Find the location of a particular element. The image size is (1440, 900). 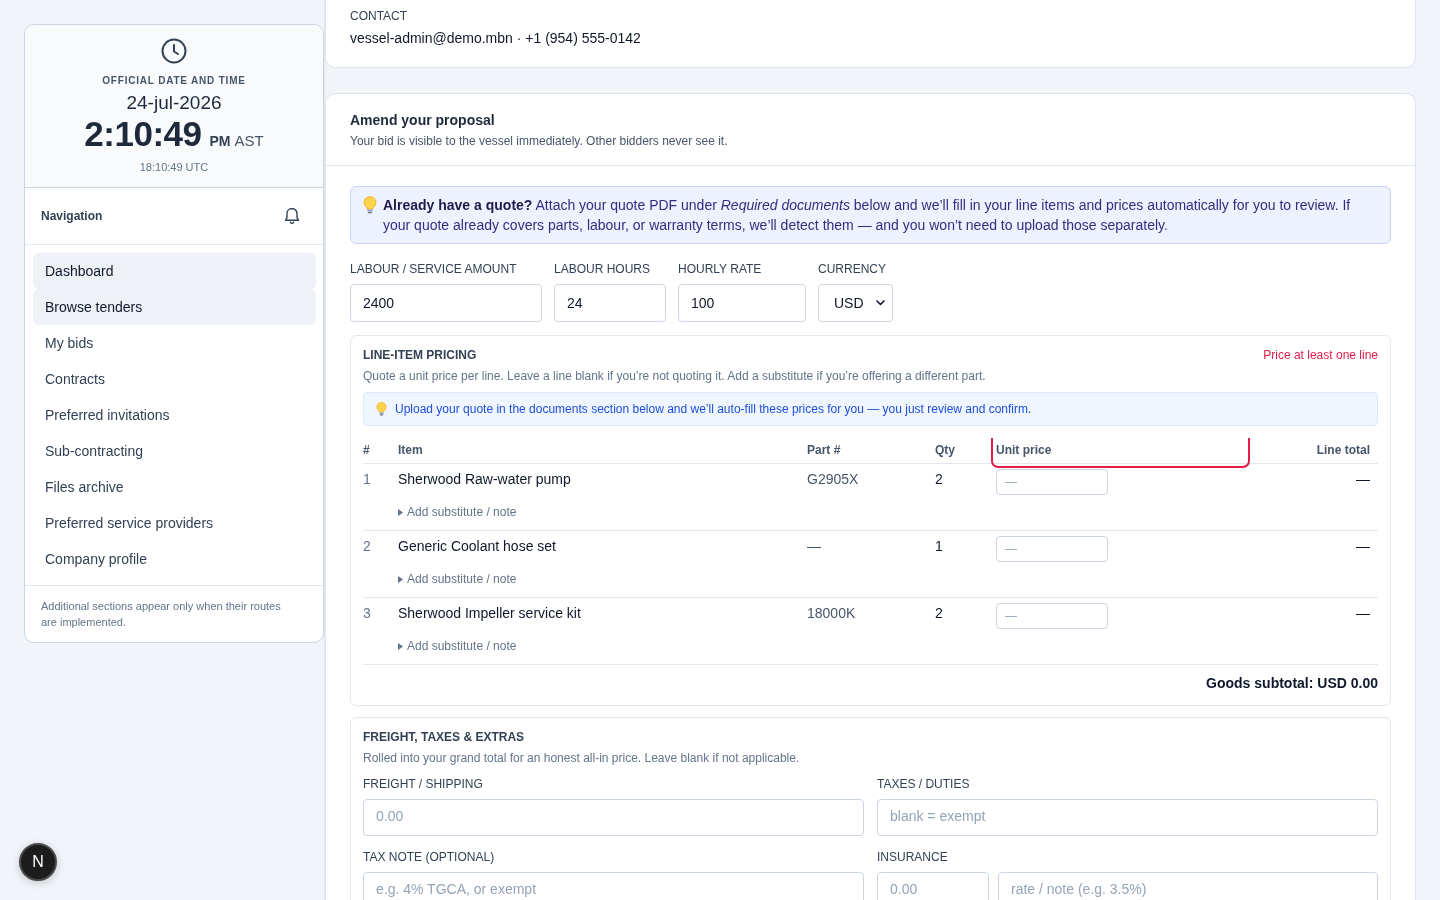

sidebar-nav-item: Company profile is located at coordinates (174, 559).